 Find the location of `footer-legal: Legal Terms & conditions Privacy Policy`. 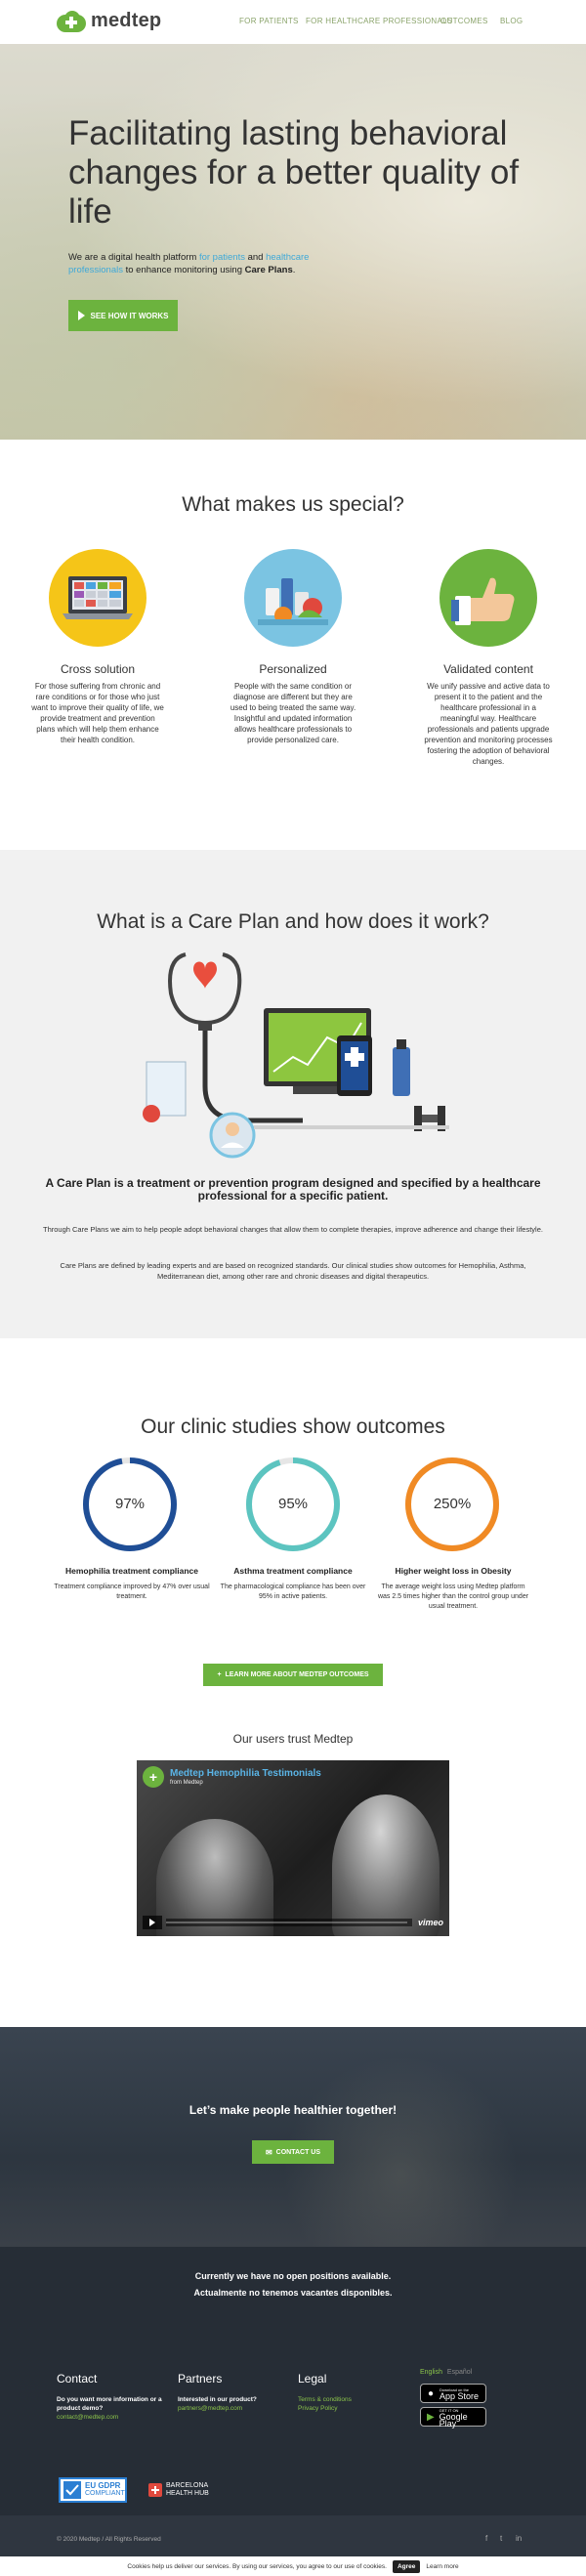

footer-legal: Legal Terms & conditions Privacy Policy is located at coordinates (325, 2392).